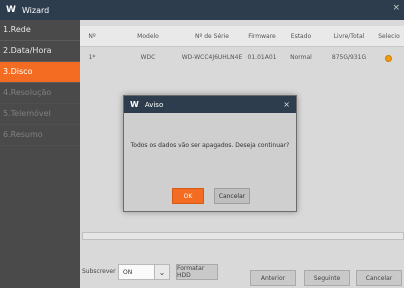  What do you see at coordinates (92, 57) in the screenshot?
I see `cell-num: 1*` at bounding box center [92, 57].